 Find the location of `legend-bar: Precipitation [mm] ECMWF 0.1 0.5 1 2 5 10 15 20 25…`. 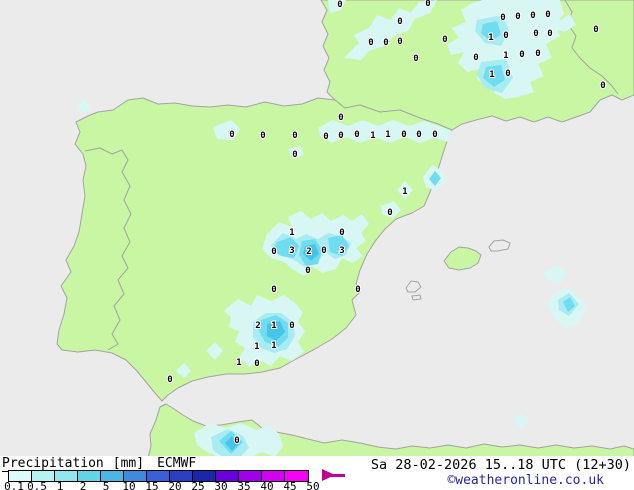

legend-bar: Precipitation [mm] ECMWF 0.1 0.5 1 2 5 10 15 20 25… is located at coordinates (317, 473).